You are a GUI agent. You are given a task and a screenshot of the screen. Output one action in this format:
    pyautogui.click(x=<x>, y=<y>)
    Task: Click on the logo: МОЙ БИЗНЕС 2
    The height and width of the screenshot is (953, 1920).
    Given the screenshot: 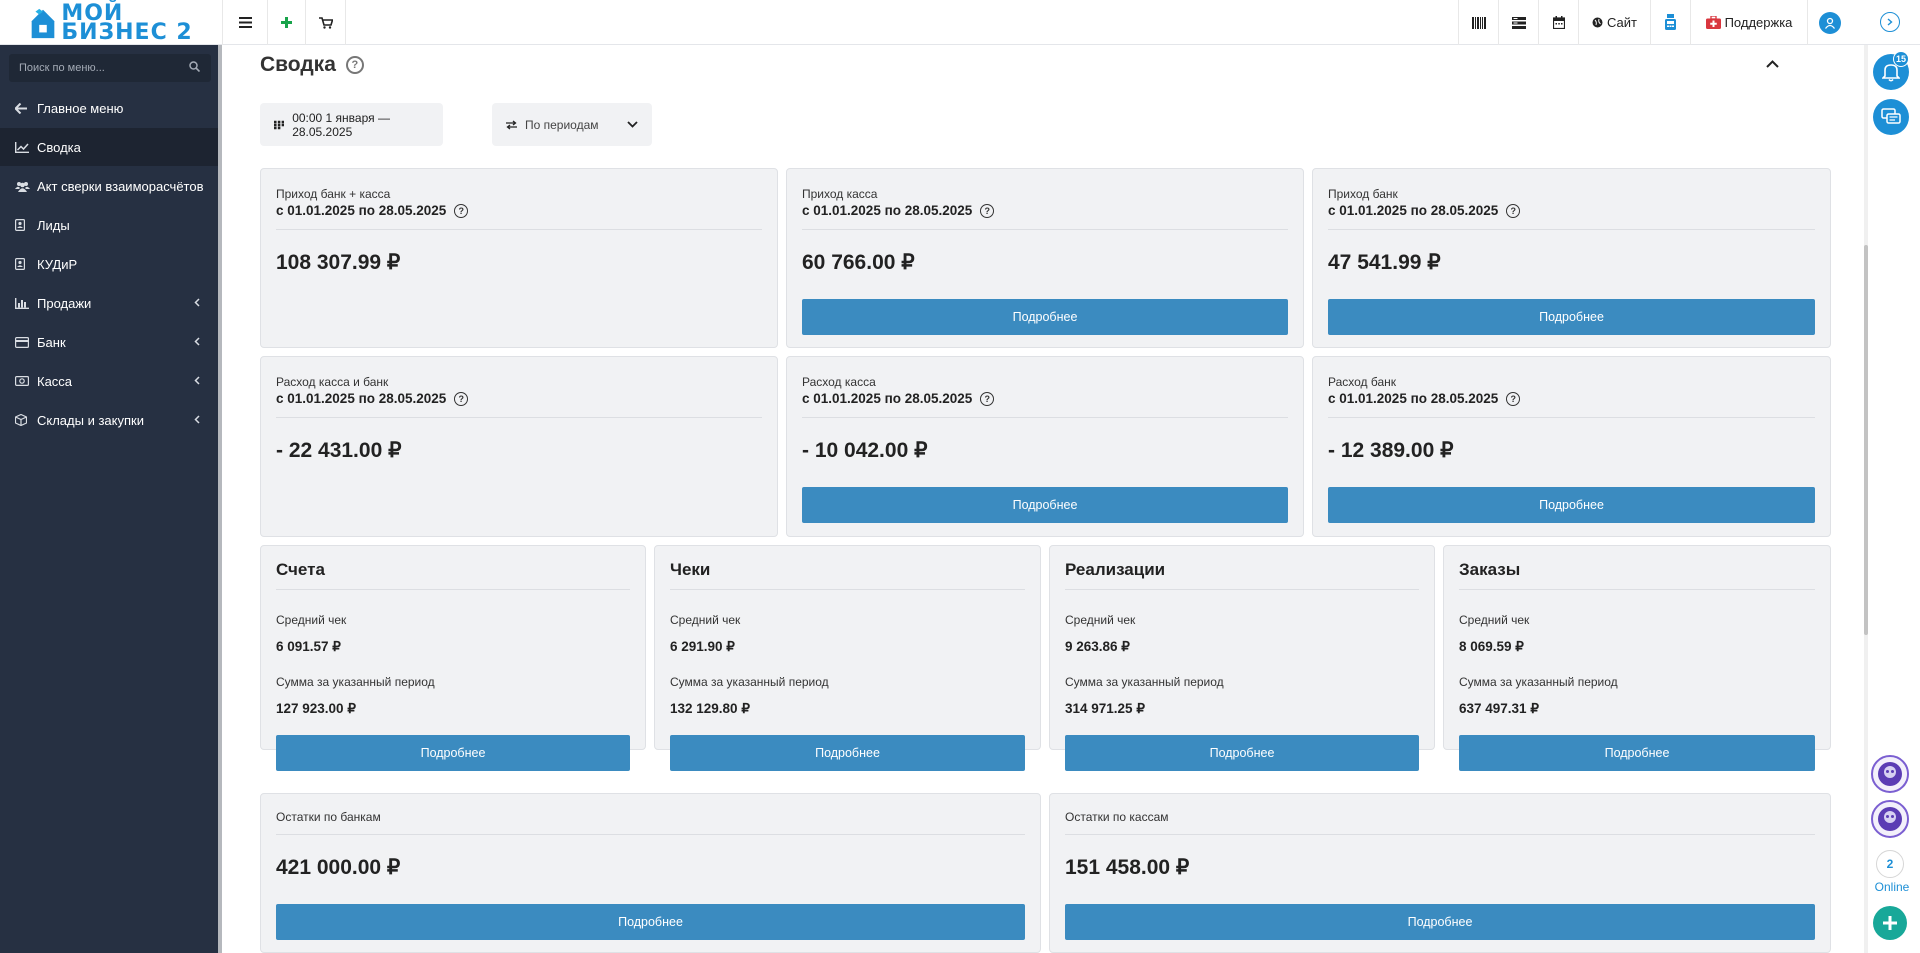 What is the action you would take?
    pyautogui.click(x=111, y=22)
    